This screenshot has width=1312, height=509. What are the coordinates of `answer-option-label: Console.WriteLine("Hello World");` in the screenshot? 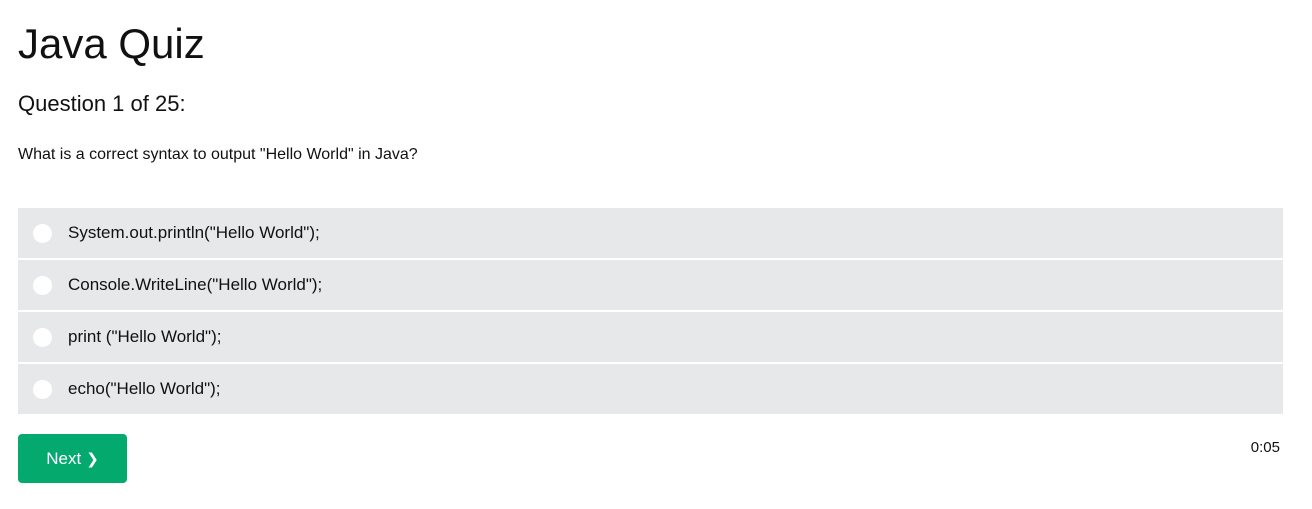 It's located at (195, 284).